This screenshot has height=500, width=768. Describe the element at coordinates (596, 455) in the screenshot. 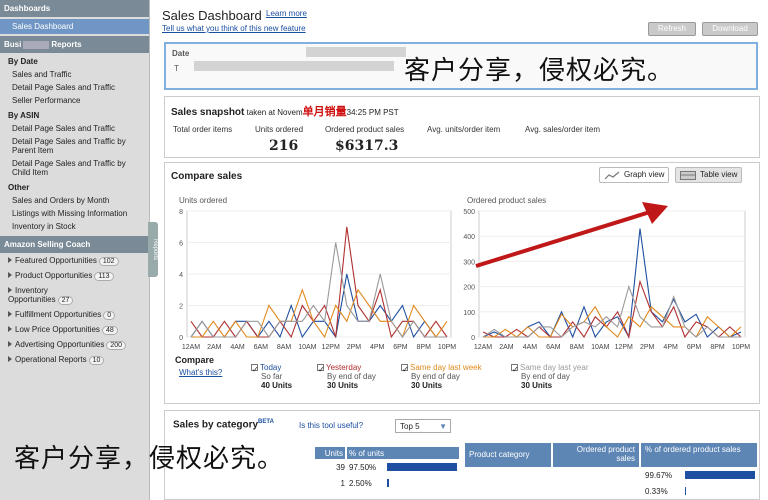

I see `ordered-sales-header: Ordered product sales` at that location.